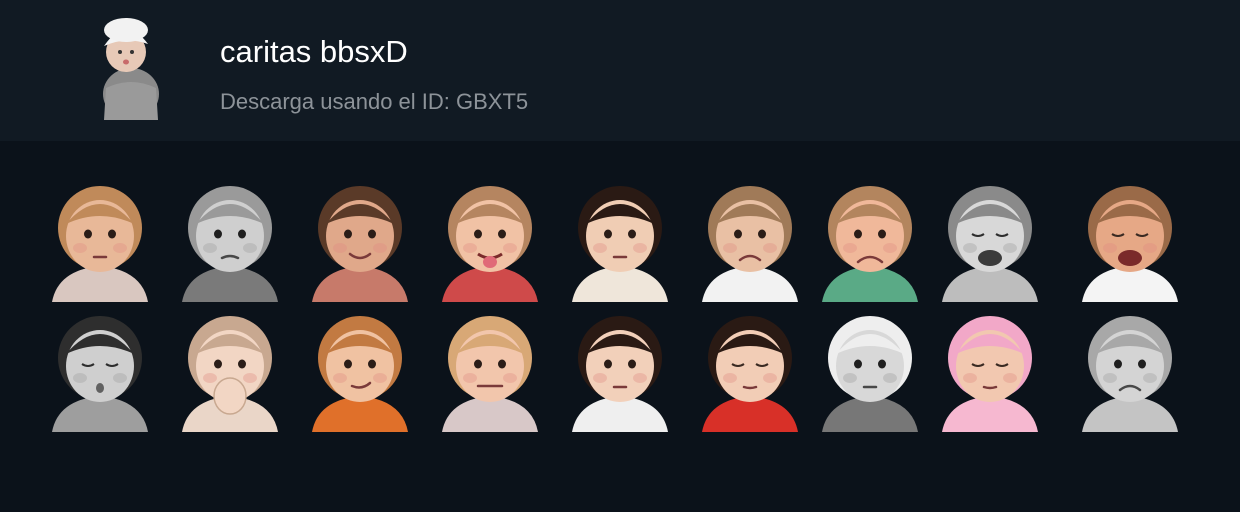 The image size is (1240, 512). Describe the element at coordinates (870, 370) in the screenshot. I see `baby-in-beanie-sticker` at that location.